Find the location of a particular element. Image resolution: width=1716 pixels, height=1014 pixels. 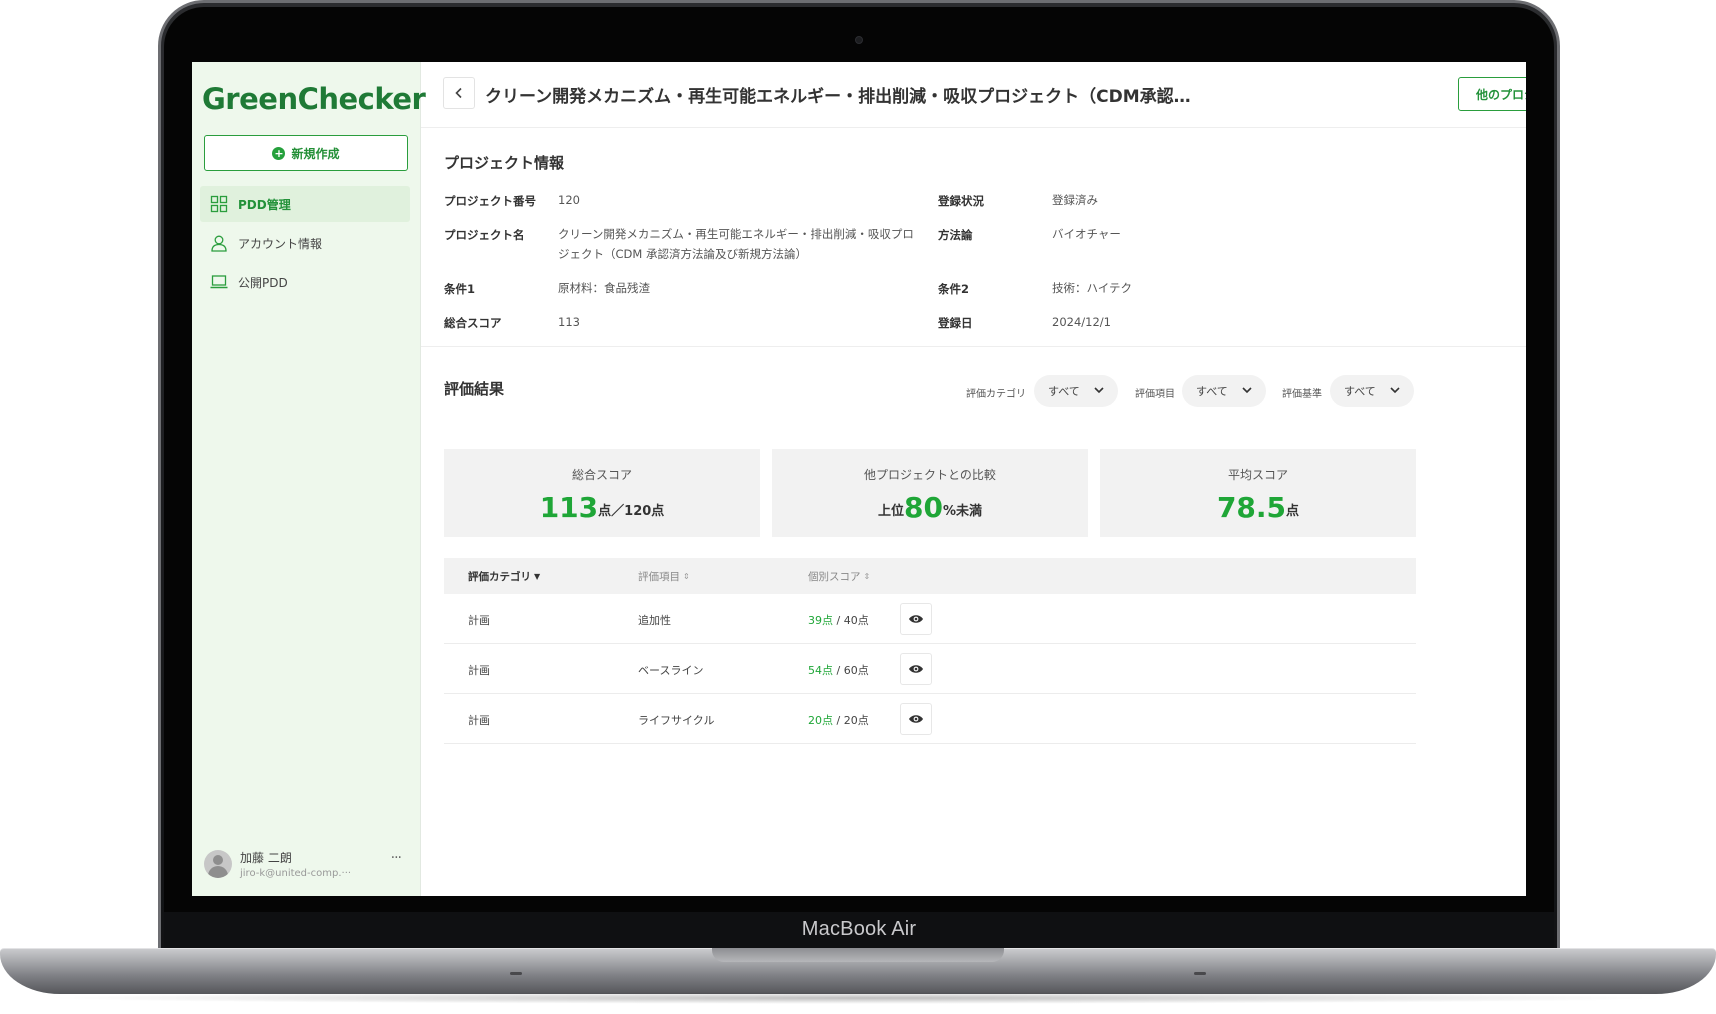

registered-date-label: 登録日 is located at coordinates (955, 323).